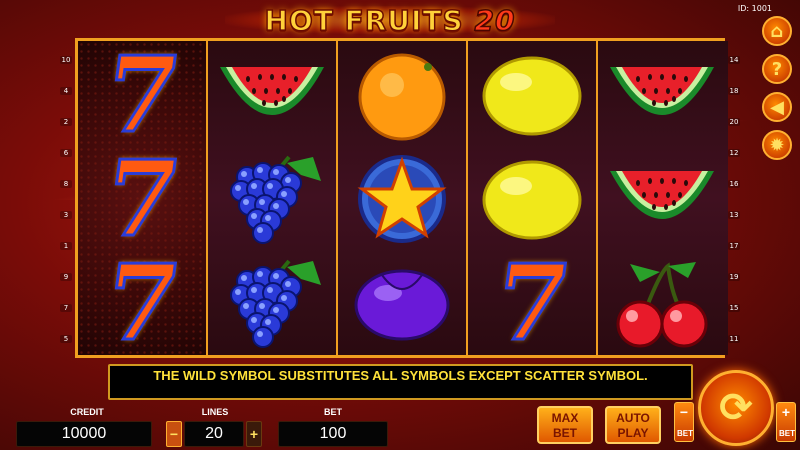 The width and height of the screenshot is (800, 450). I want to click on game-logo: HOT FRUITS 20, so click(390, 20).